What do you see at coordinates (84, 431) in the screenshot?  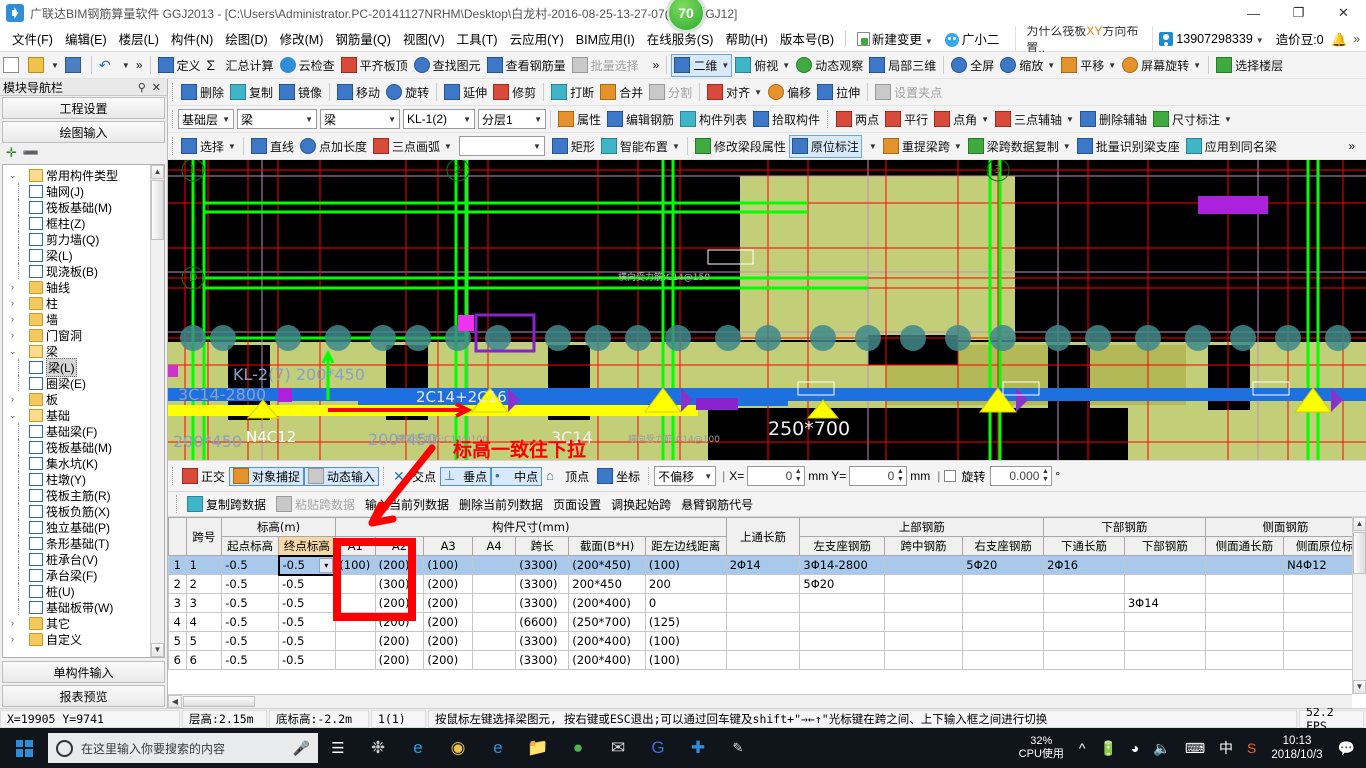 I see `tree-node-item: 基础梁(F)` at bounding box center [84, 431].